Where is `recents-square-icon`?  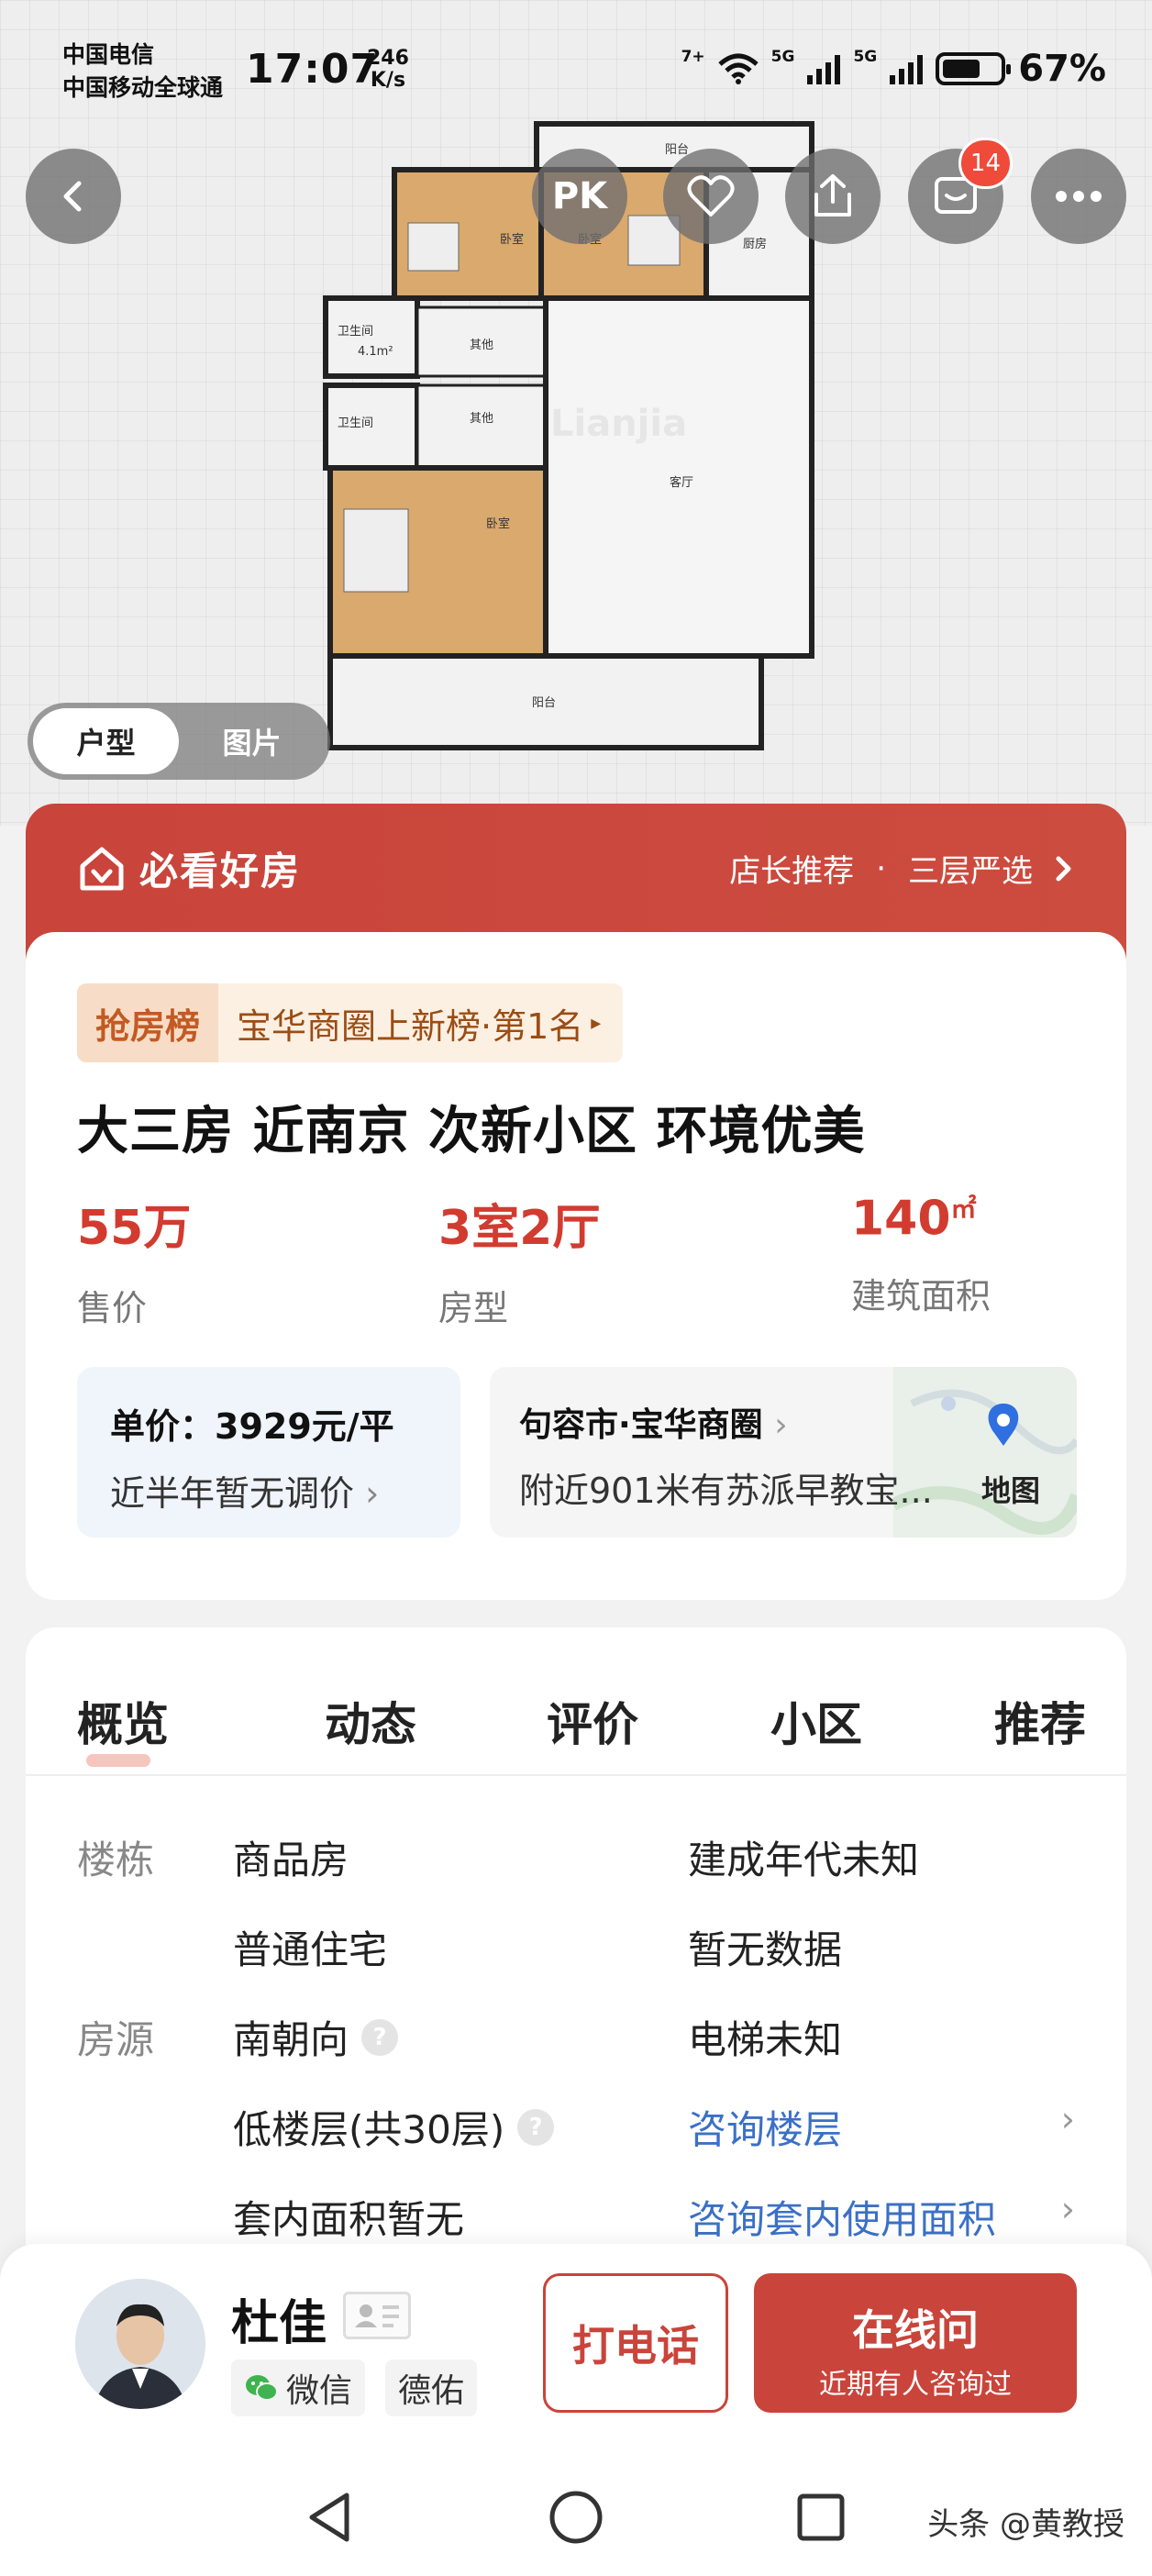
recents-square-icon is located at coordinates (821, 2517).